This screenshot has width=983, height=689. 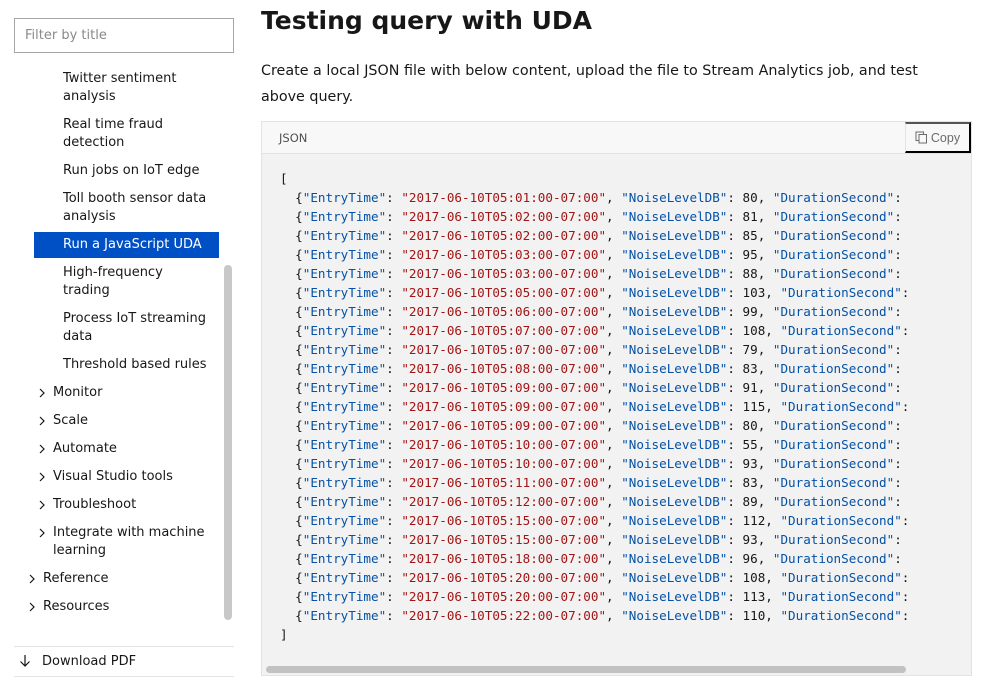 I want to click on json-number-value: 88, so click(x=750, y=273).